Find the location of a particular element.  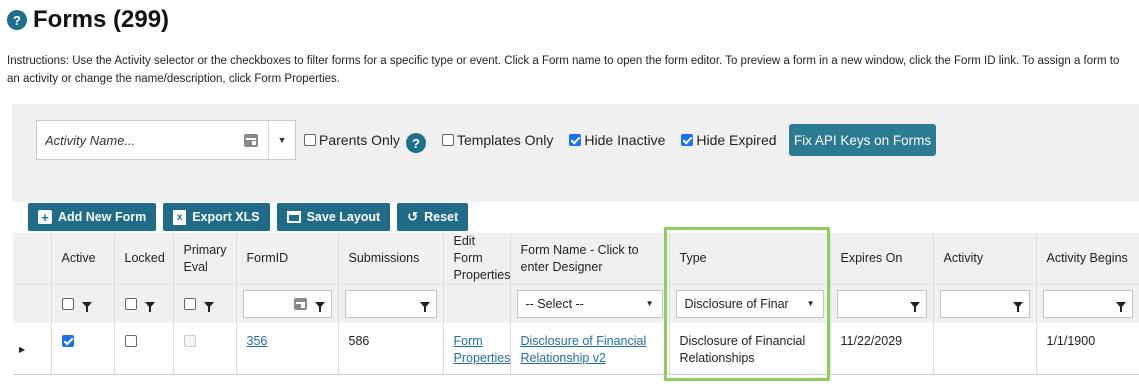

column-header: Active is located at coordinates (83, 259).